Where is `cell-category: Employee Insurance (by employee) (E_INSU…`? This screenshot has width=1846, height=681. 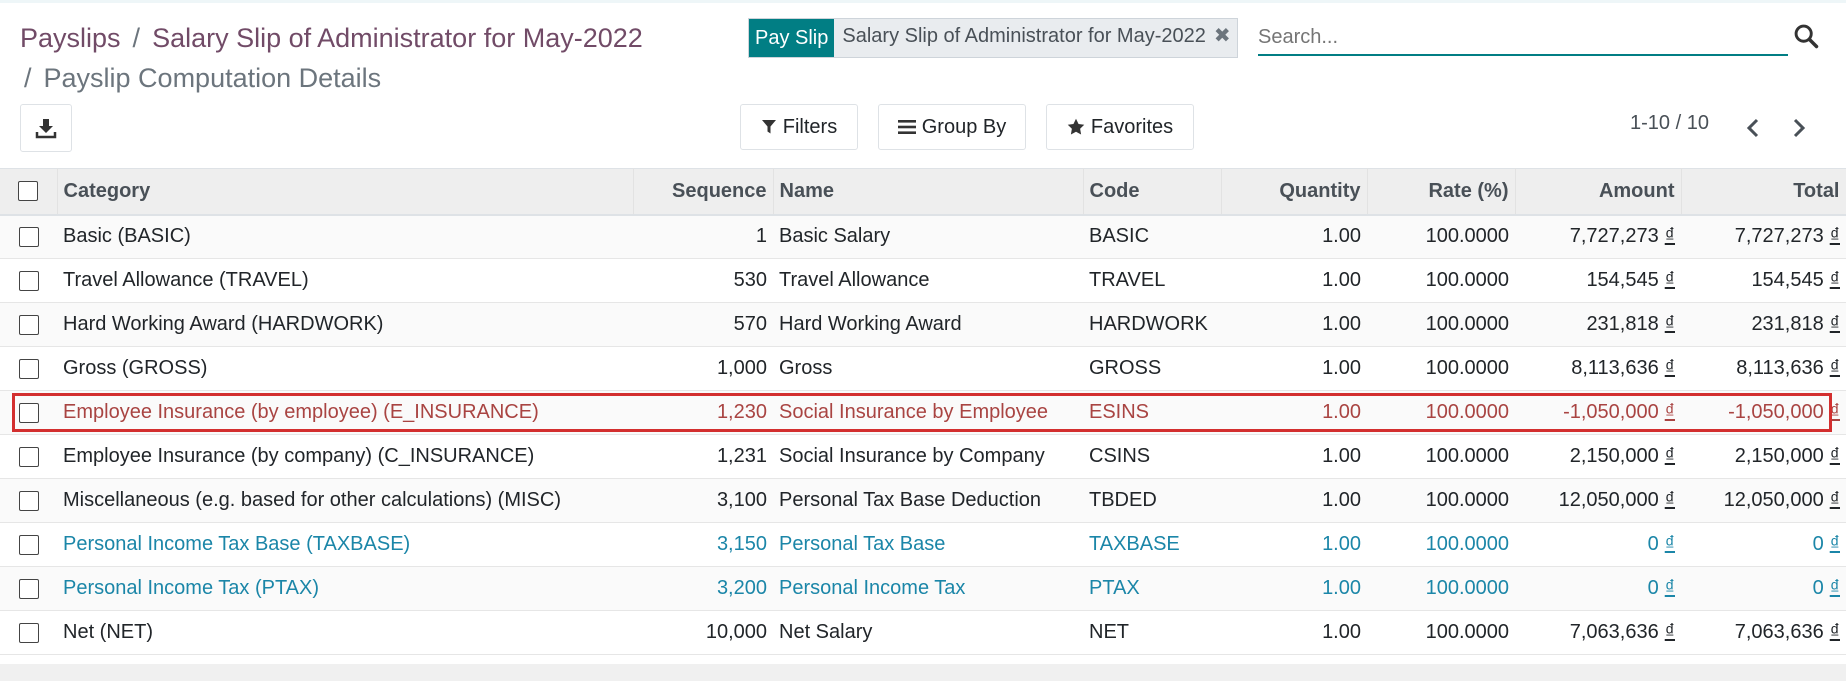
cell-category: Employee Insurance (by employee) (E_INSU… is located at coordinates (345, 413).